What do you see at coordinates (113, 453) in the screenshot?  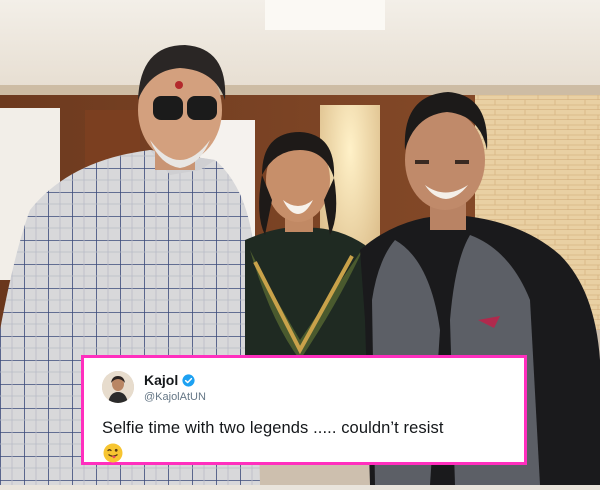 I see `winking-face-with-tongue-icon` at bounding box center [113, 453].